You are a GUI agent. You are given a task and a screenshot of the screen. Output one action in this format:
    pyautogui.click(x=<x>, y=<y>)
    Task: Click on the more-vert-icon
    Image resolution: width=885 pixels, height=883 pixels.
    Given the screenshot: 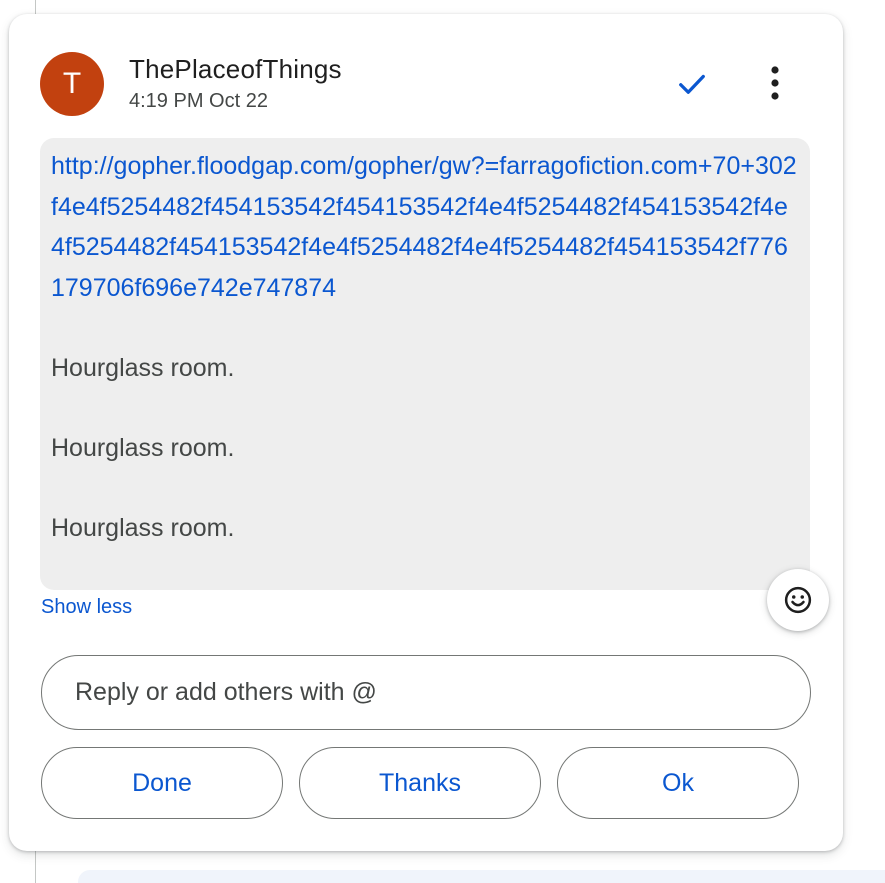 What is the action you would take?
    pyautogui.click(x=775, y=83)
    